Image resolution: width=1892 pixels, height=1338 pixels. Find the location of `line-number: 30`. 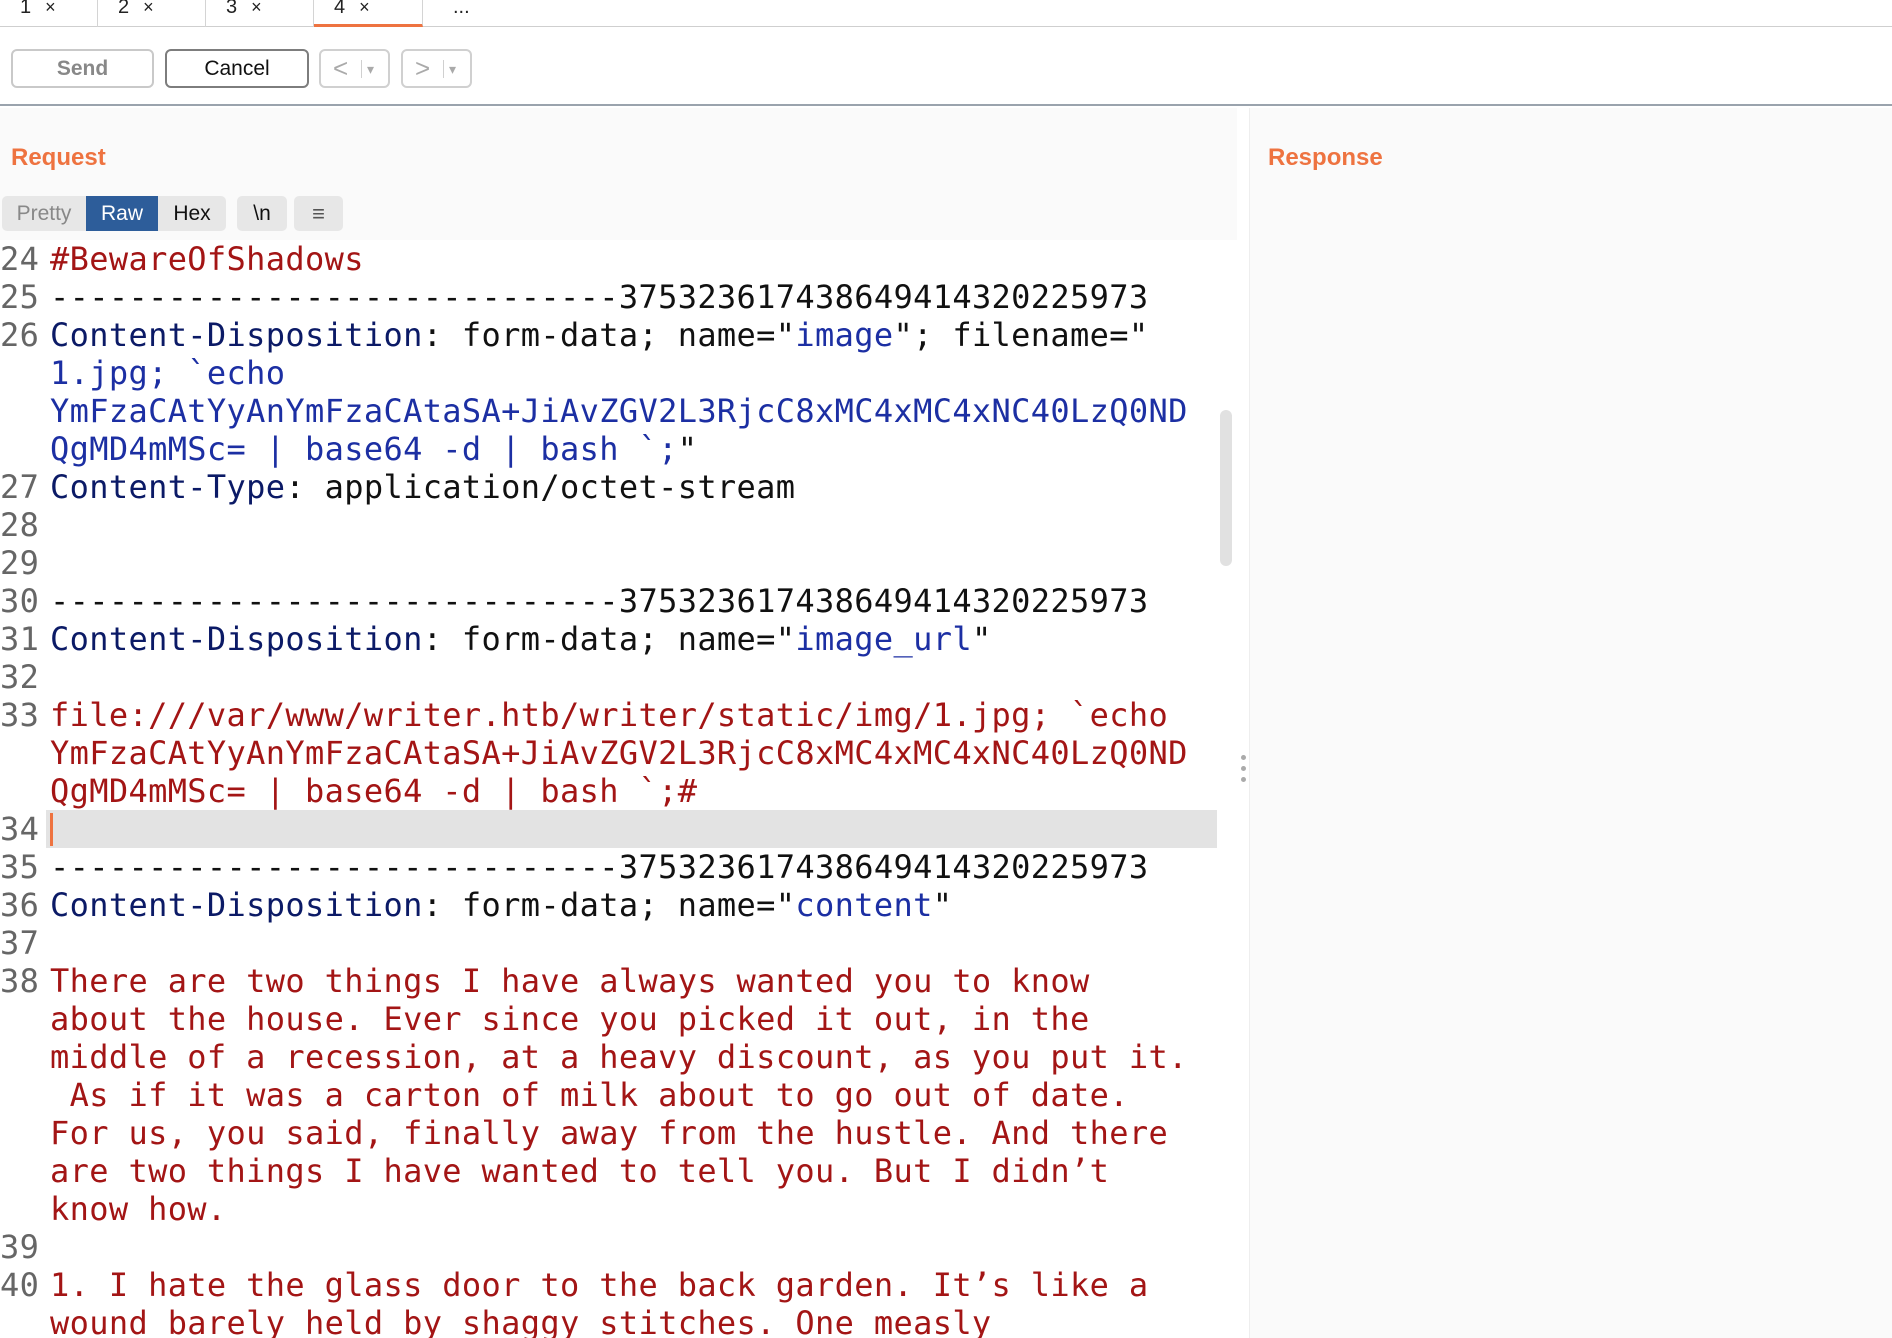

line-number: 30 is located at coordinates (20, 601).